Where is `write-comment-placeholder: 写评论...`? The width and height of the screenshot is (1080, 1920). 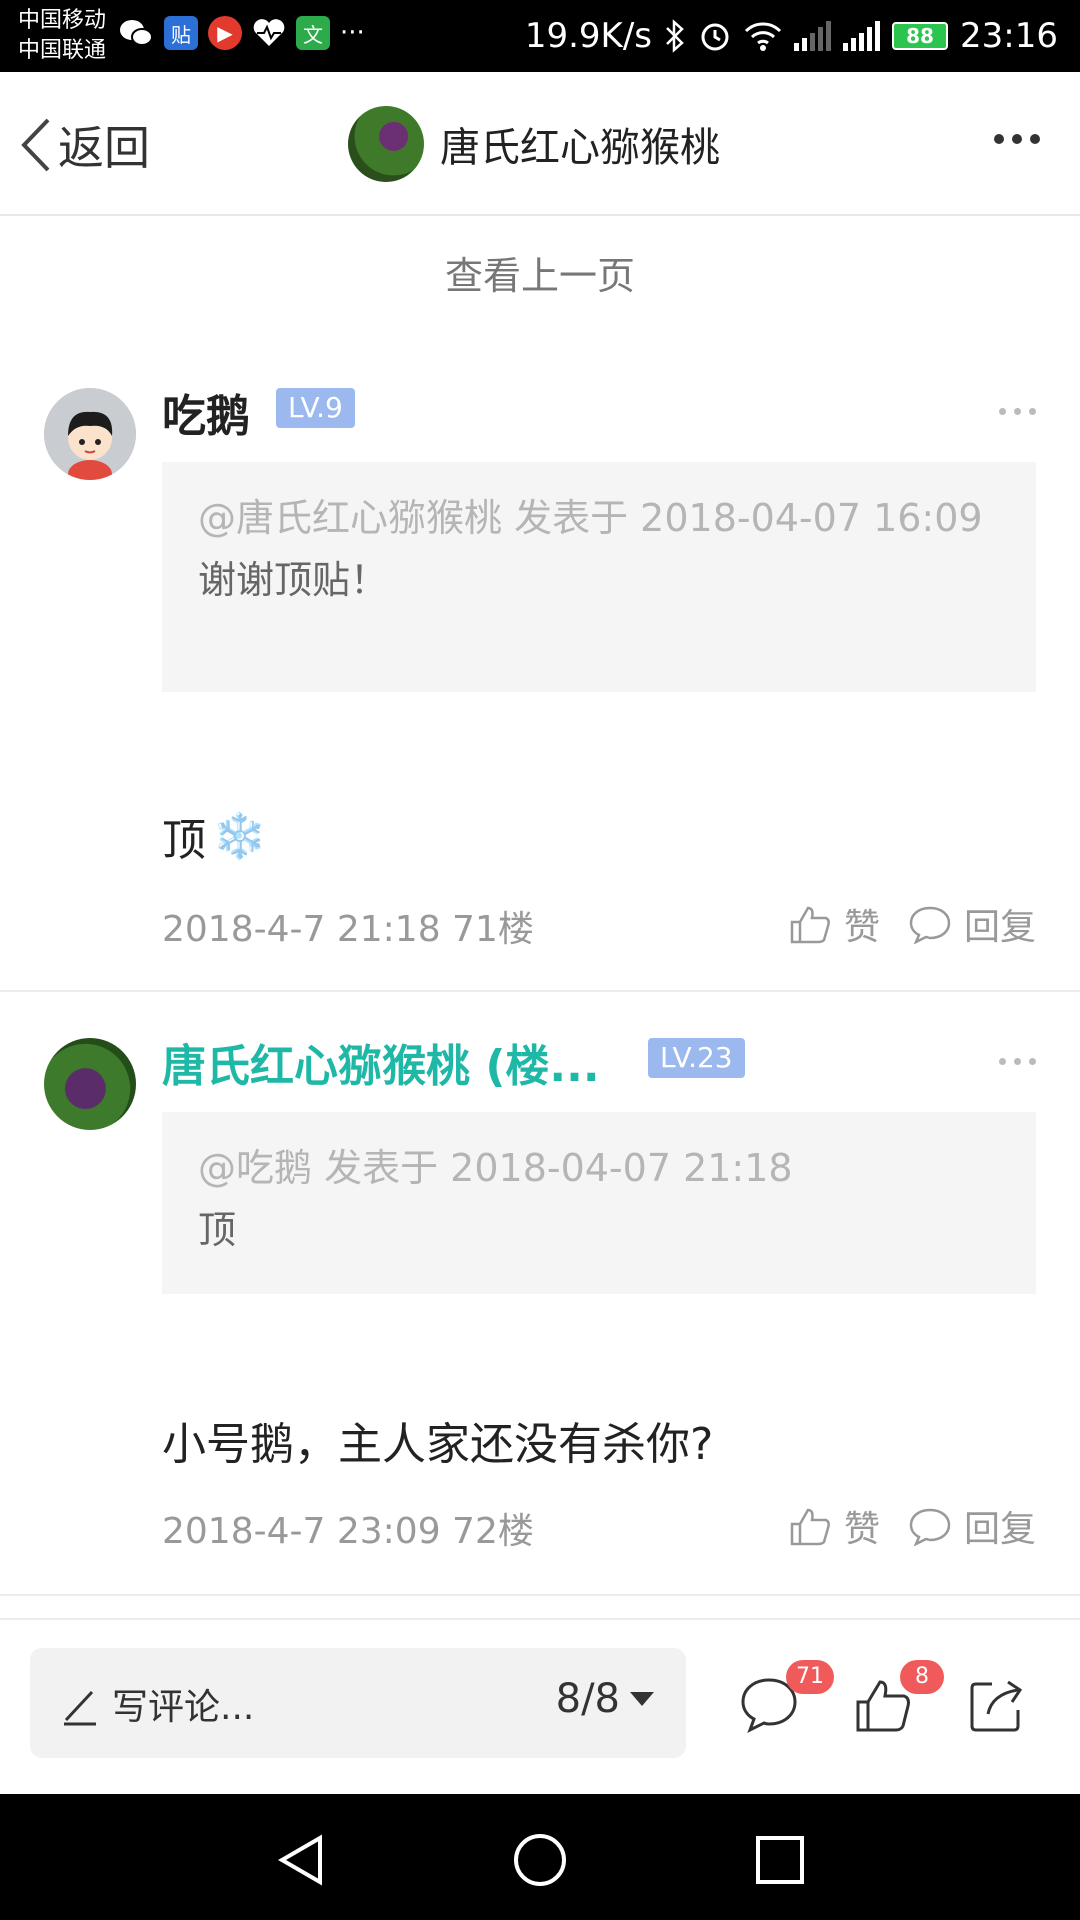 write-comment-placeholder: 写评论... is located at coordinates (183, 1707).